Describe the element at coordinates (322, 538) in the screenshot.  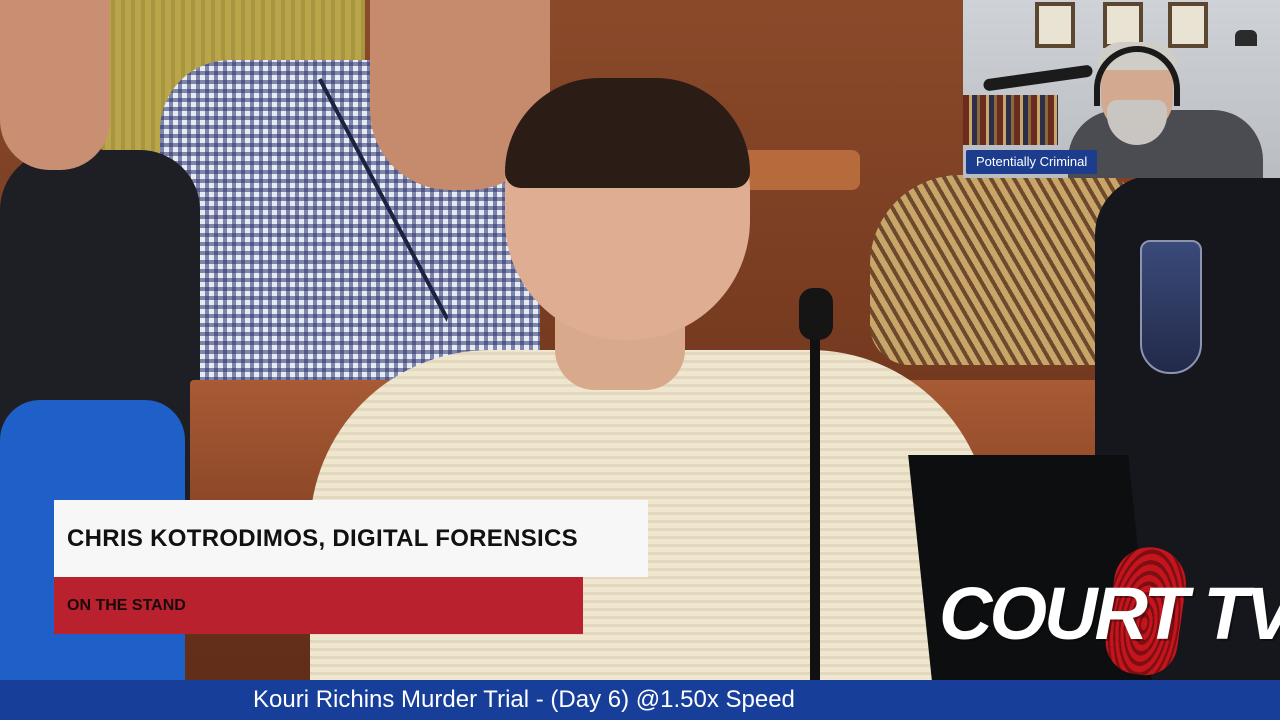
I see `lower-third-name-title: CHRIS KOTRODIMOS, DIGITAL FORENSICS` at that location.